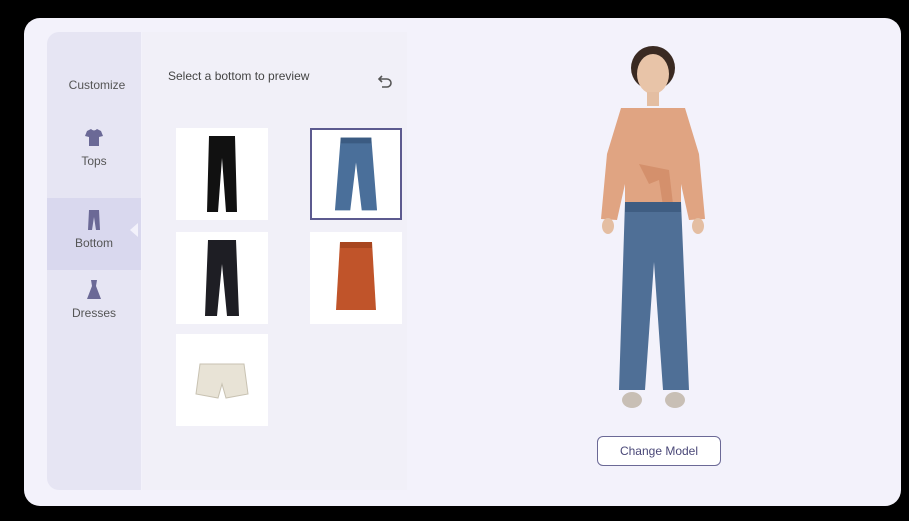 Image resolution: width=909 pixels, height=521 pixels. What do you see at coordinates (653, 227) in the screenshot?
I see `model-image` at bounding box center [653, 227].